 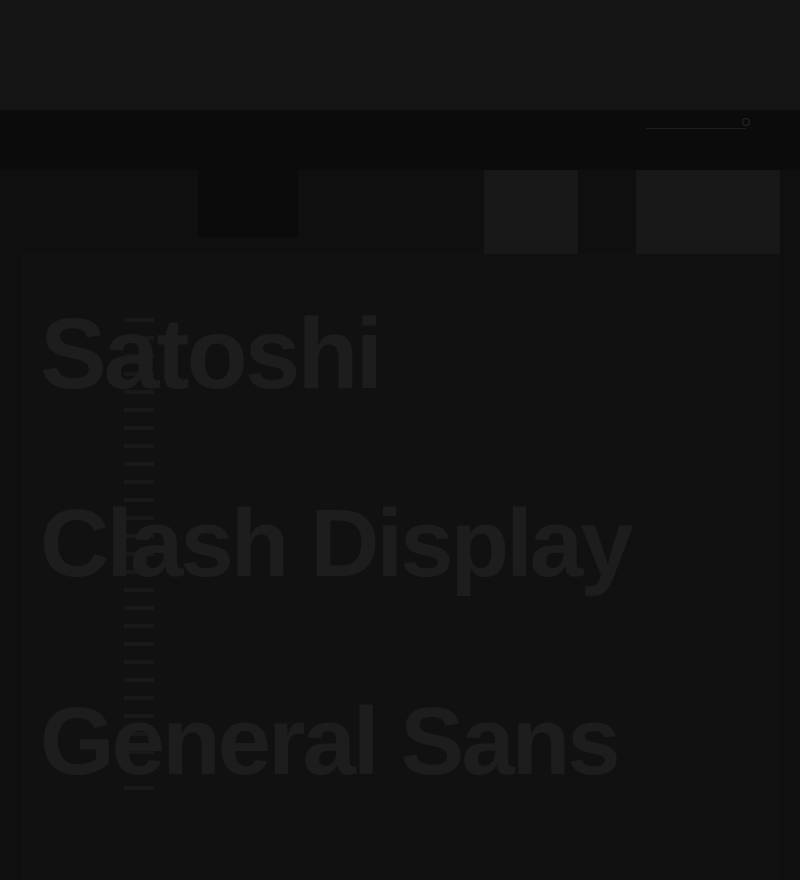 What do you see at coordinates (708, 212) in the screenshot?
I see `promo-tile-right` at bounding box center [708, 212].